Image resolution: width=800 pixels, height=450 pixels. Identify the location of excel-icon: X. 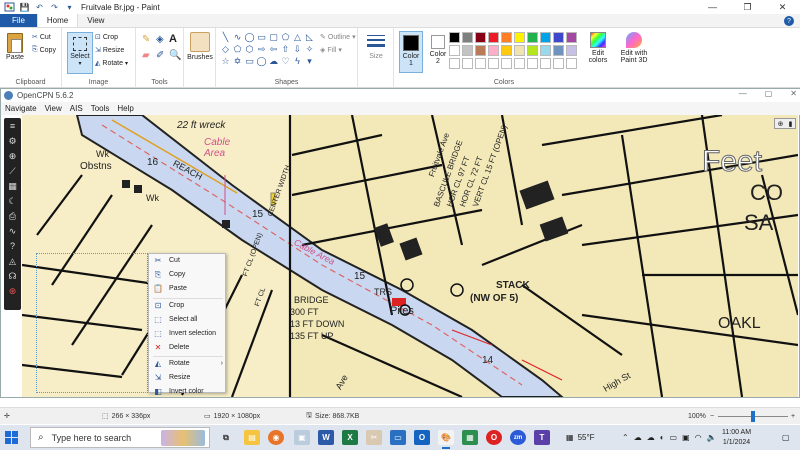
(350, 437).